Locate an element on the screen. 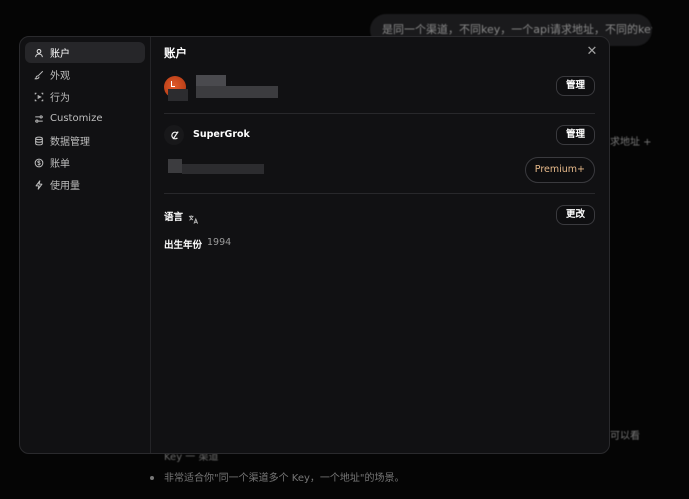 The width and height of the screenshot is (689, 499). background-text-fragment: 求地址 + is located at coordinates (631, 142).